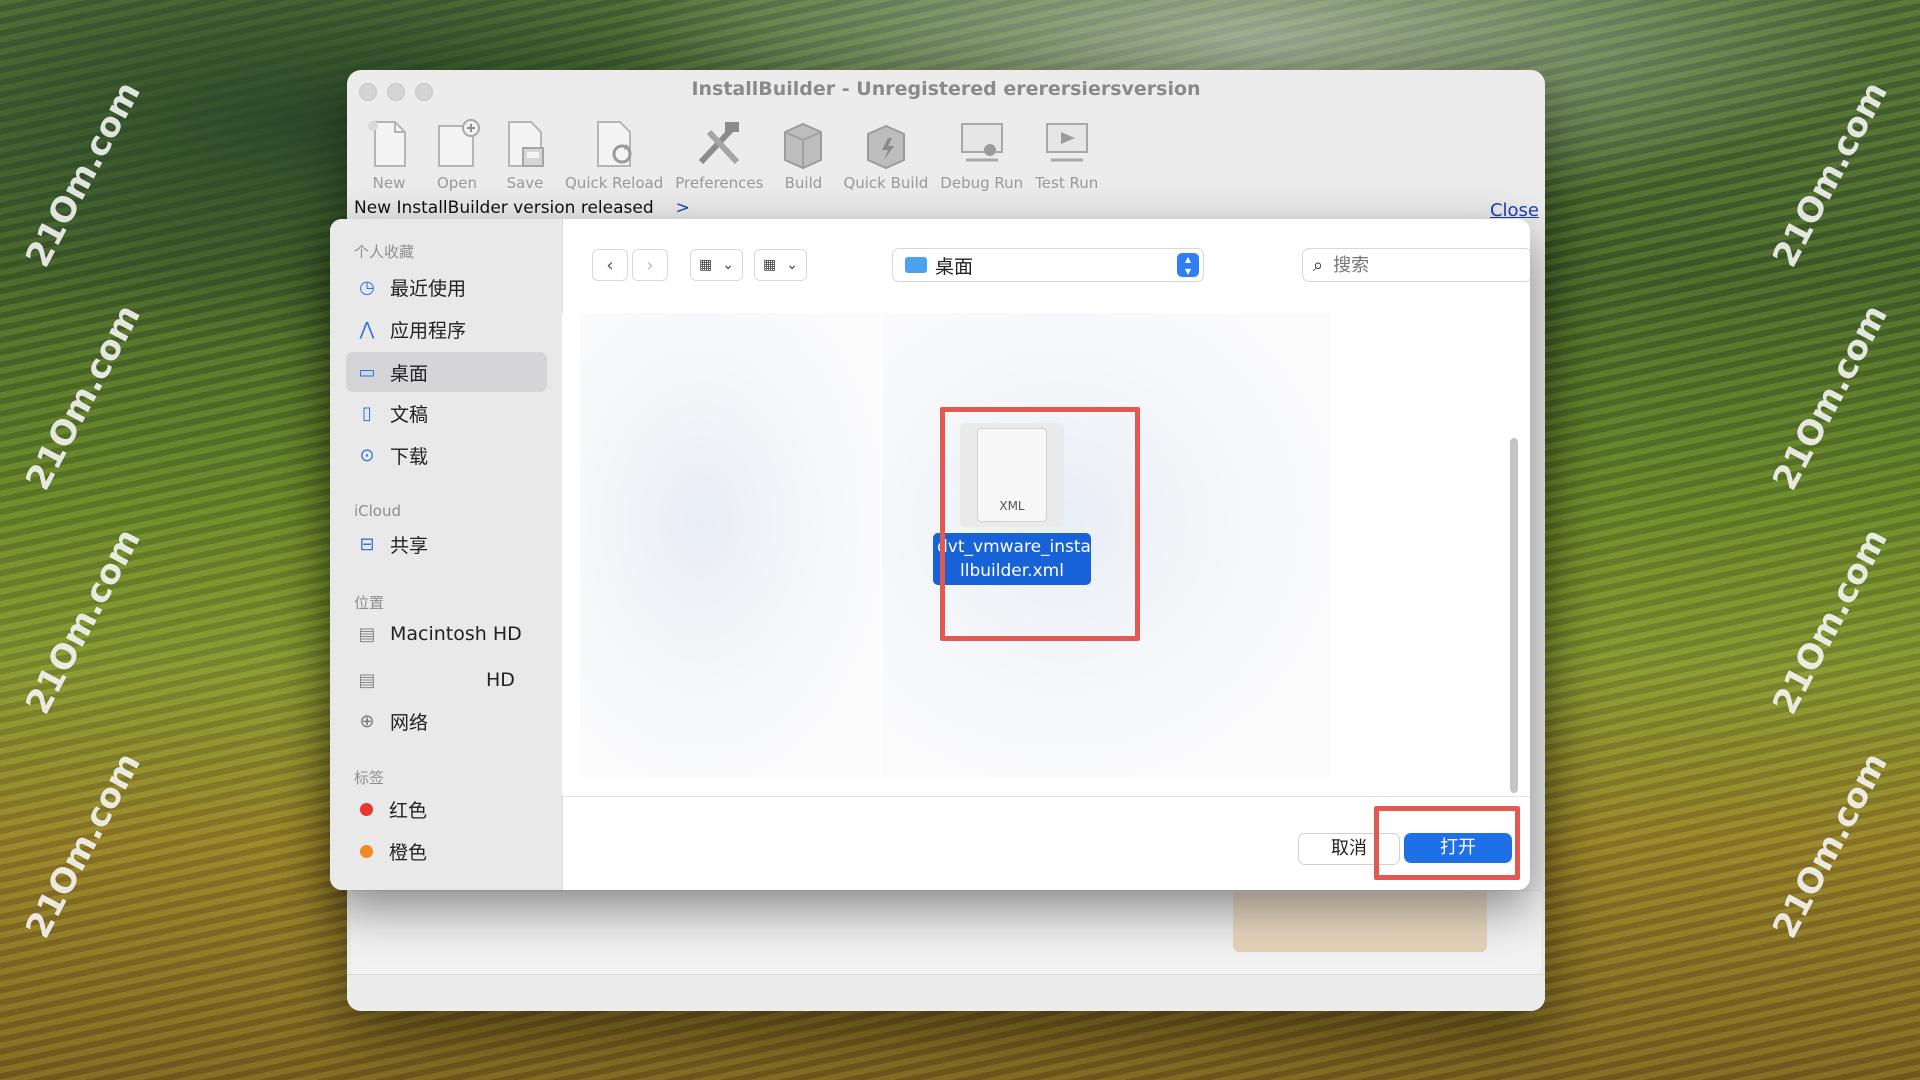 The width and height of the screenshot is (1920, 1080). Describe the element at coordinates (367, 721) in the screenshot. I see `network-globe-icon: ⊕` at that location.